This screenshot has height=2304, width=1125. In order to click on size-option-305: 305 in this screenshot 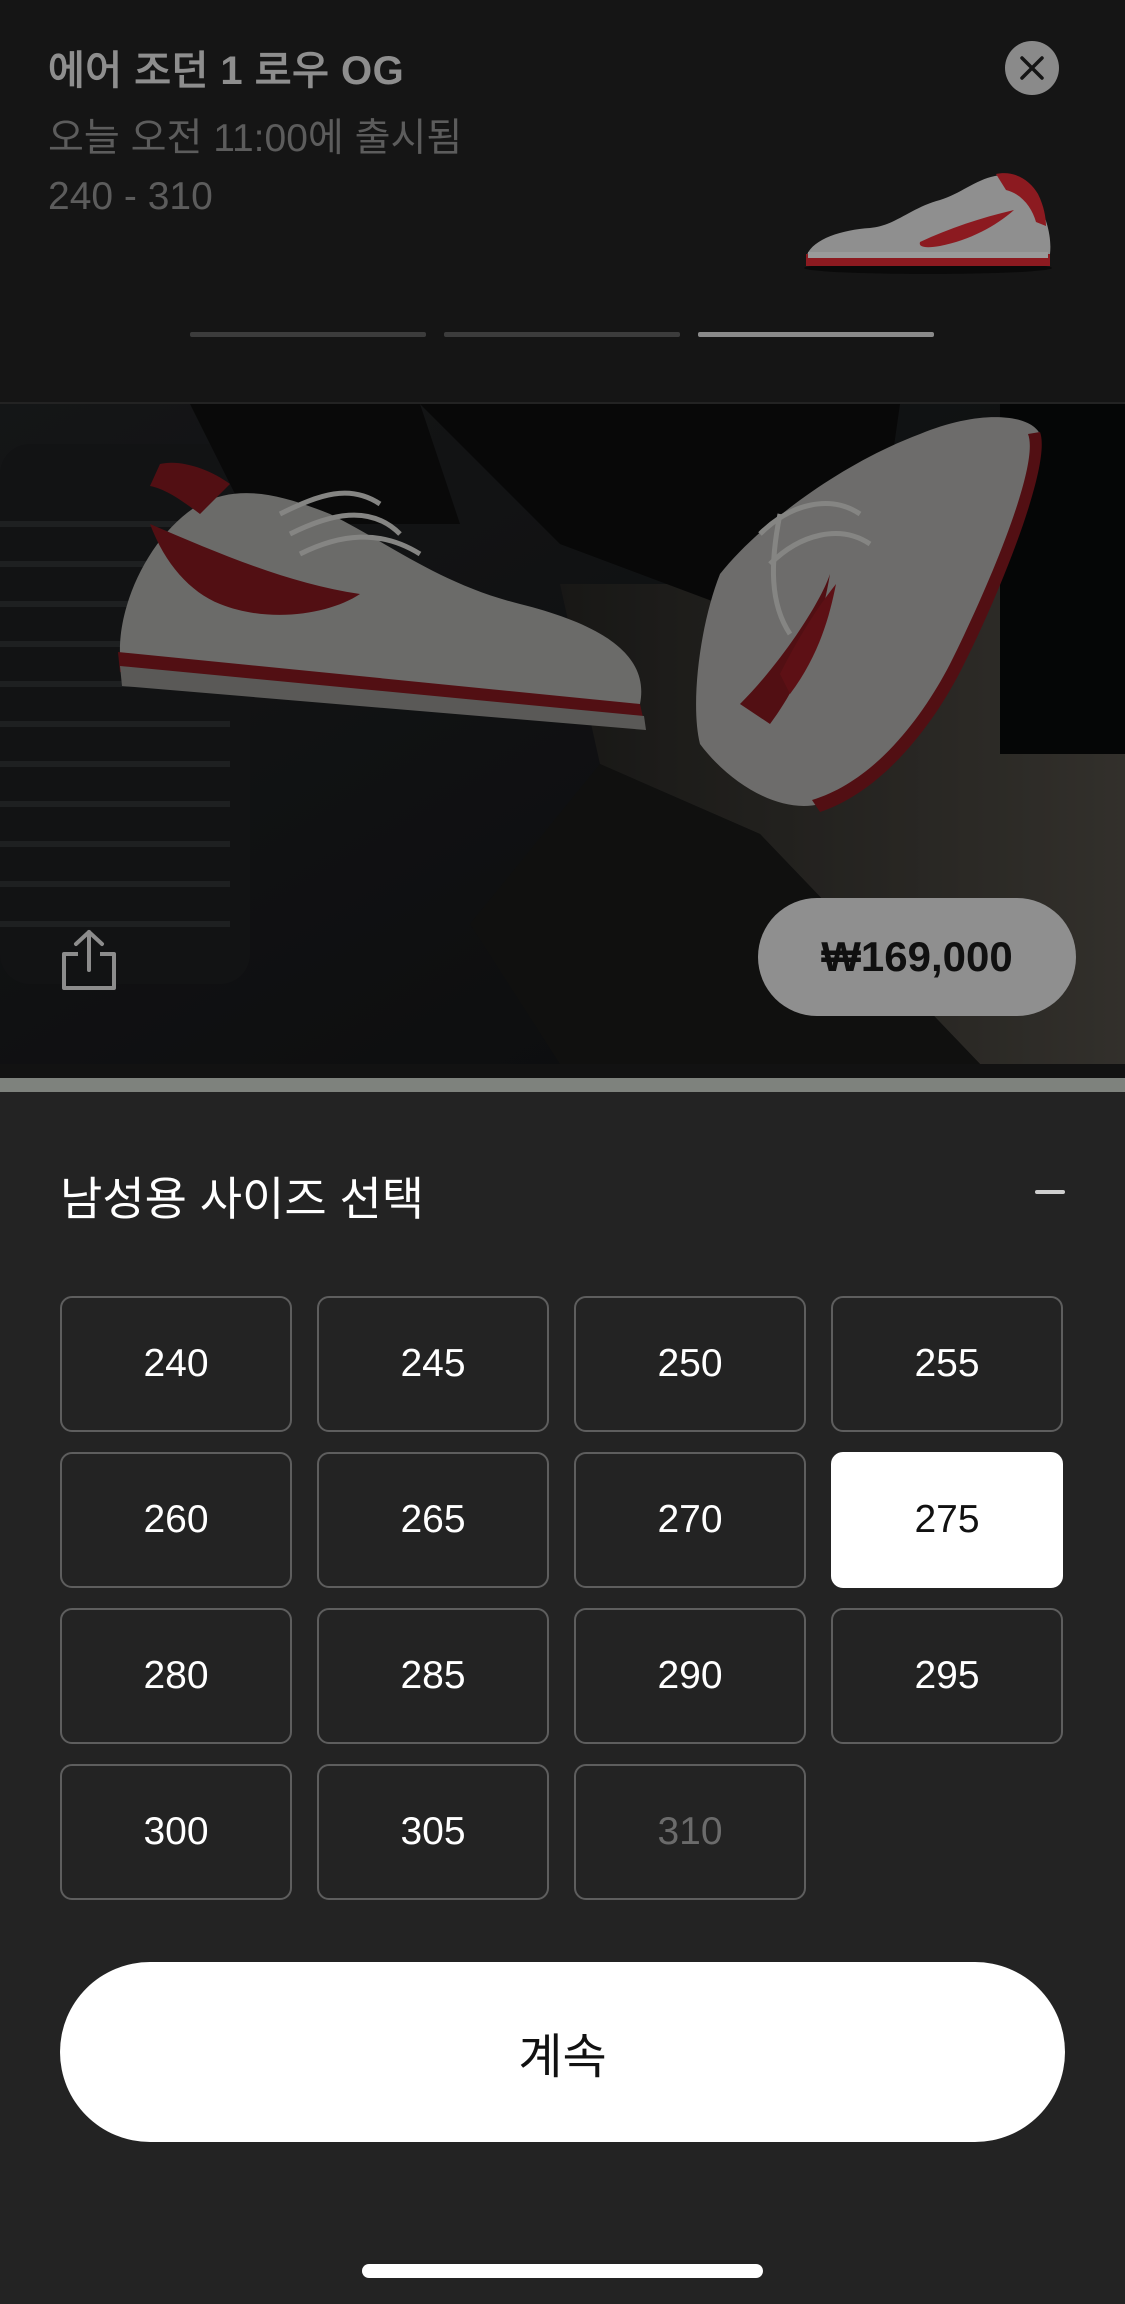, I will do `click(433, 1832)`.